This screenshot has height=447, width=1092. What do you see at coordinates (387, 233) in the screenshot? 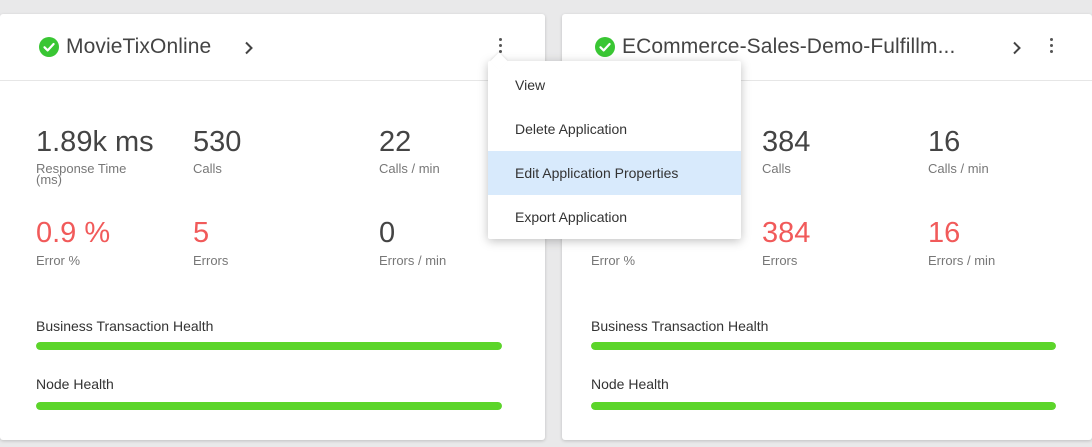
I see `errors-per-min-value: 0` at bounding box center [387, 233].